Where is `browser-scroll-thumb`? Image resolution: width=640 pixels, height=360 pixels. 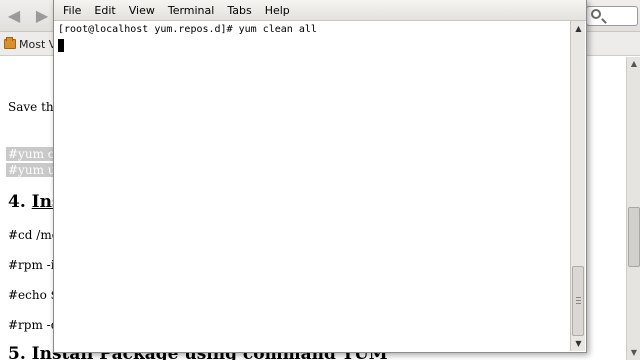
browser-scroll-thumb is located at coordinates (634, 237).